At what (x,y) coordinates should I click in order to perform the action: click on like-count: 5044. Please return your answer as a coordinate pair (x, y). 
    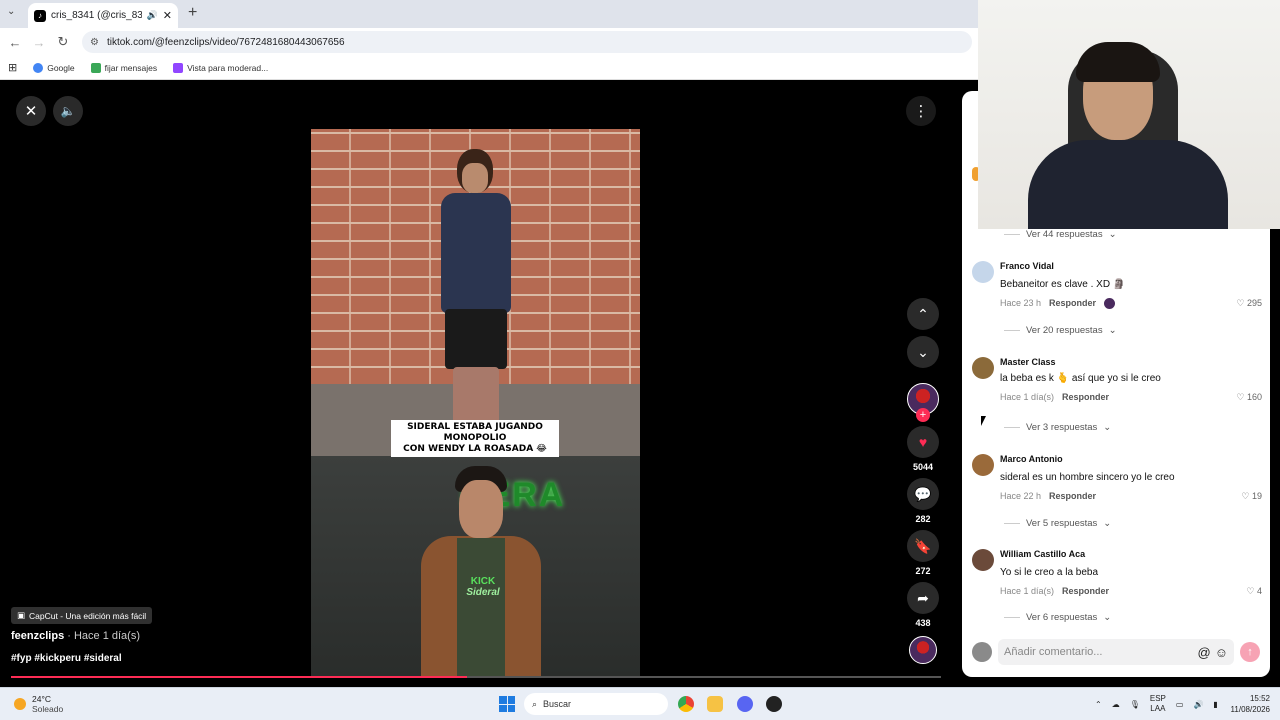
    Looking at the image, I should click on (923, 467).